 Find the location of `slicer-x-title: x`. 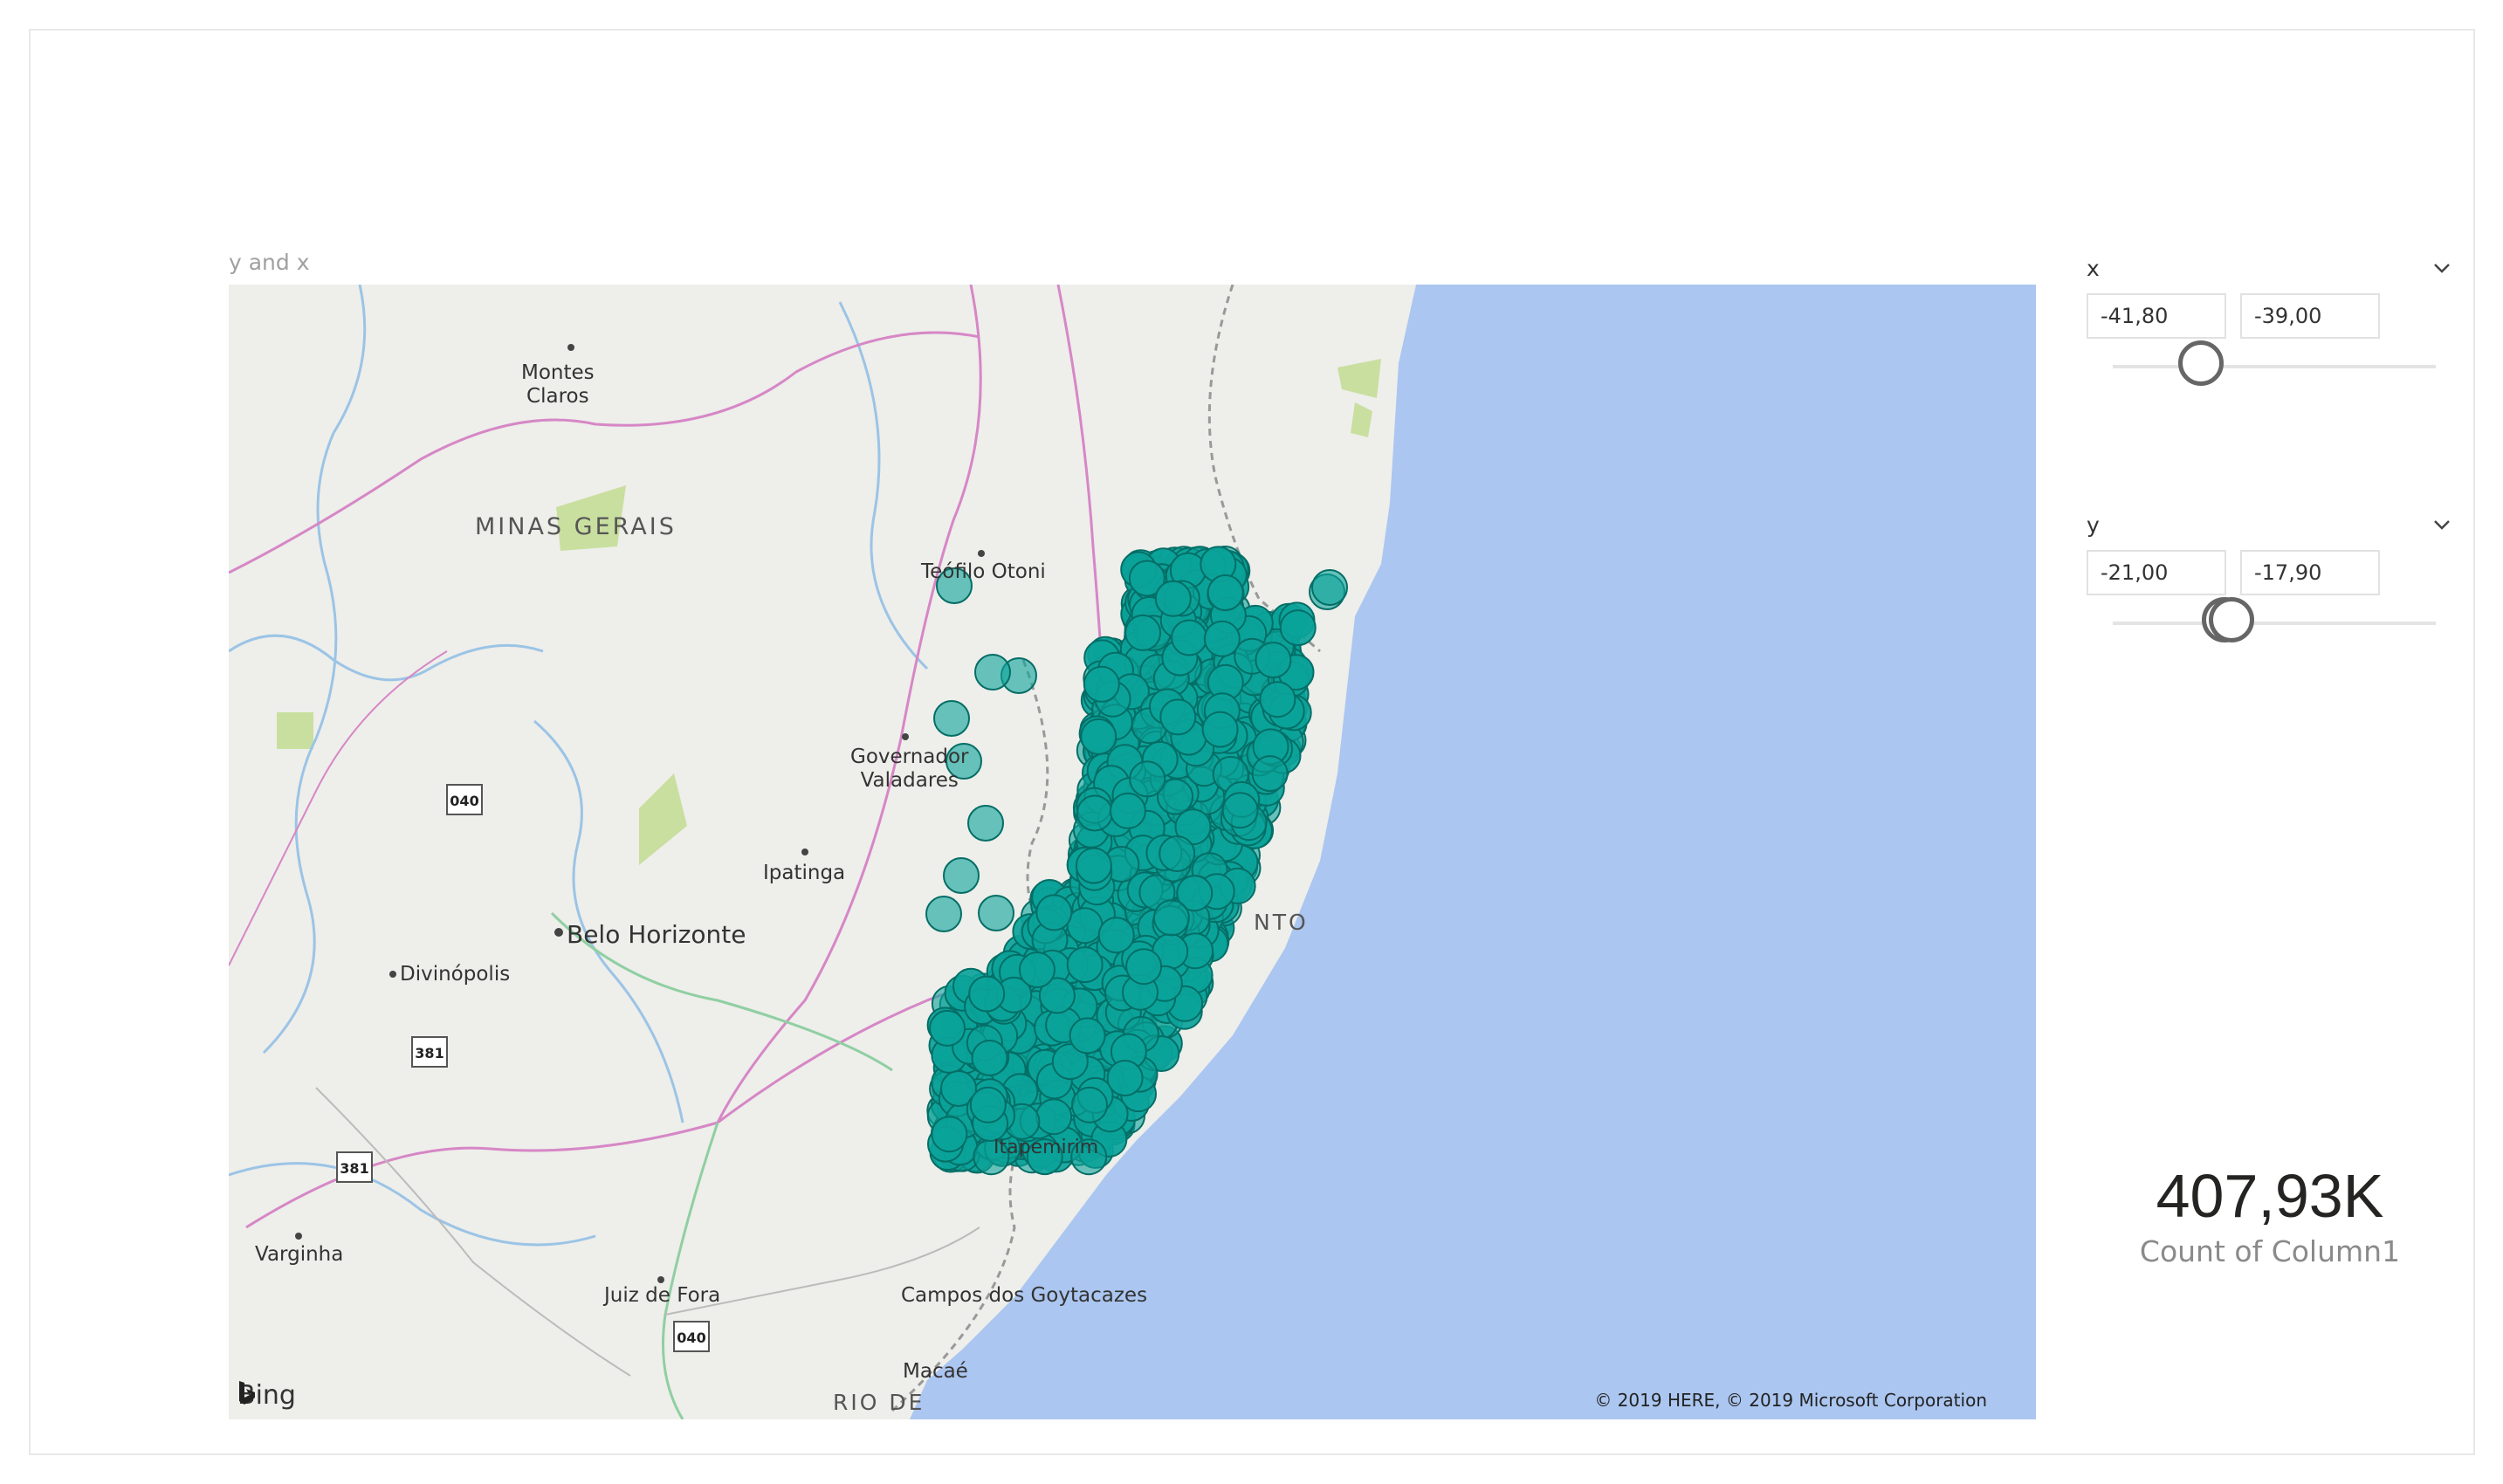

slicer-x-title: x is located at coordinates (2093, 268).